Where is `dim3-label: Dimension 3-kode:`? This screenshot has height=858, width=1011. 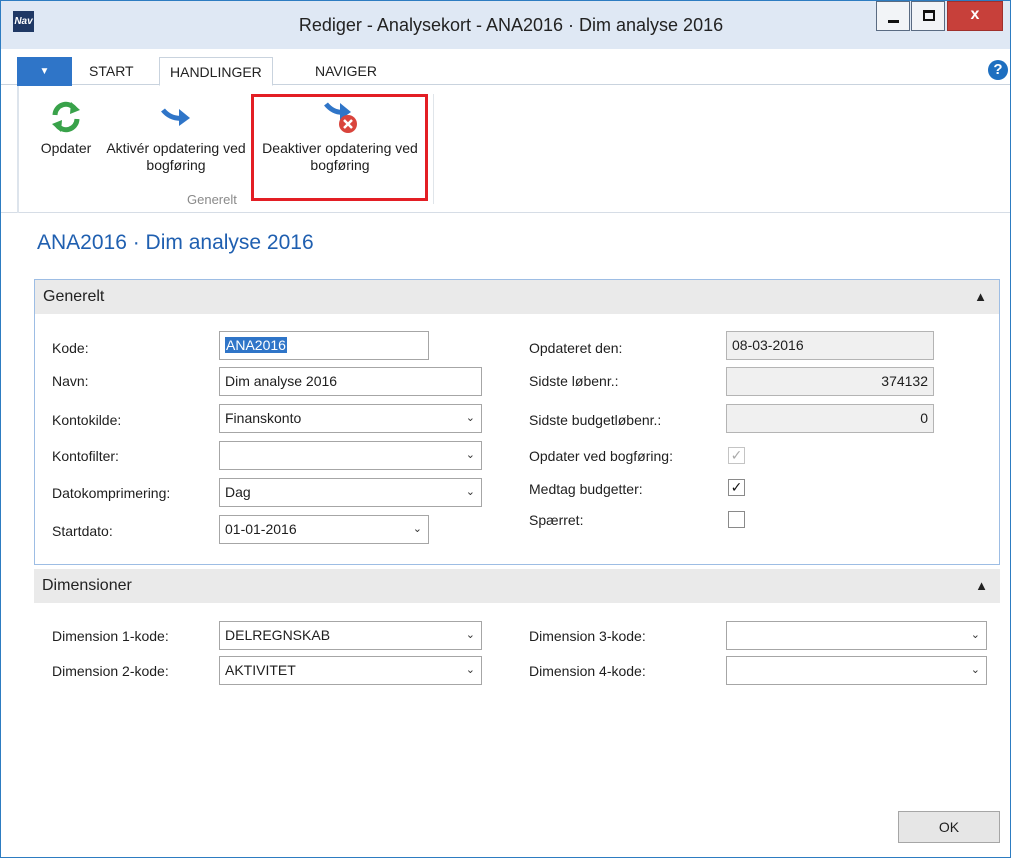
dim3-label: Dimension 3-kode: is located at coordinates (587, 636).